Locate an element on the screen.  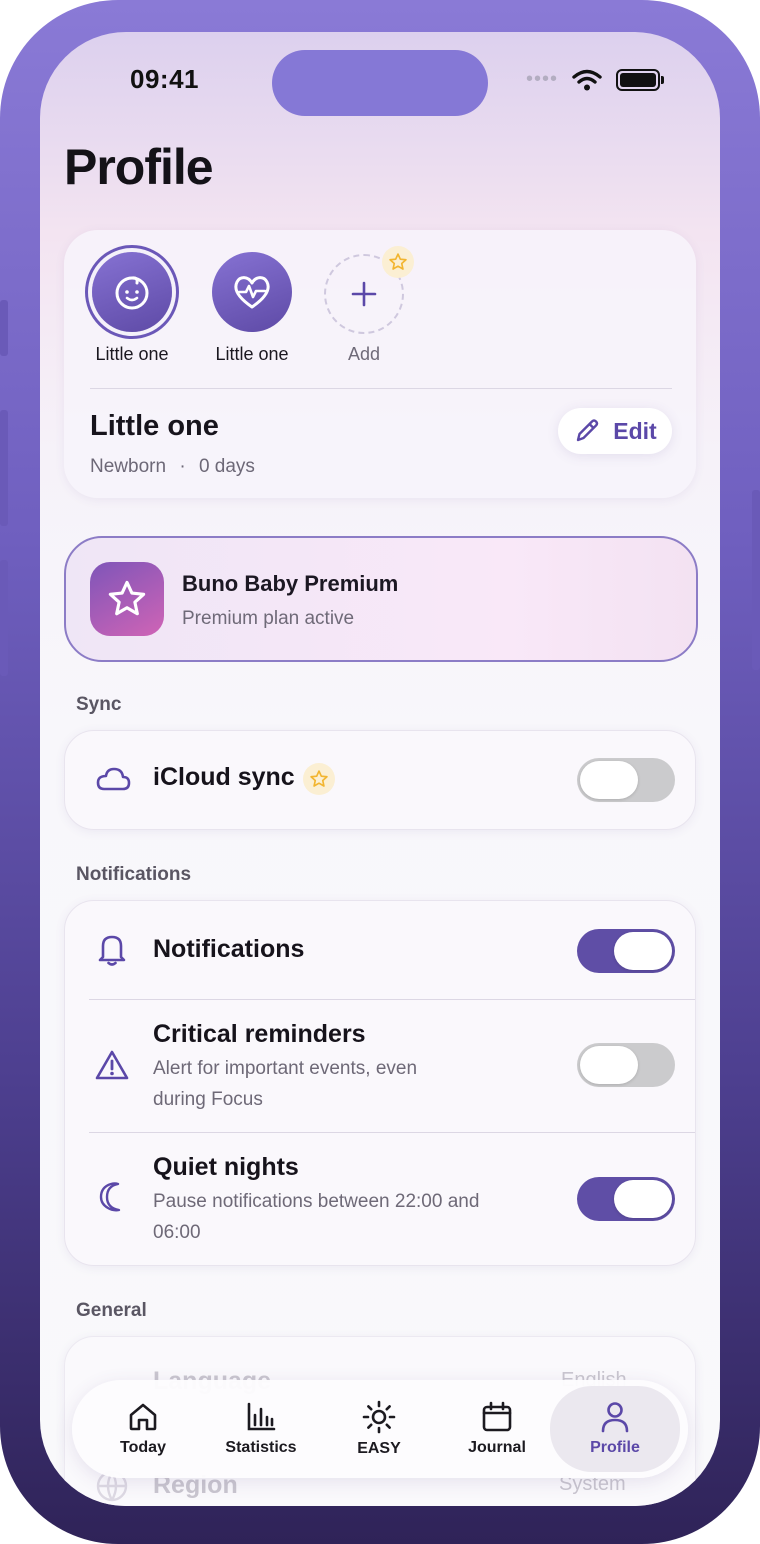
critical-reminders-desc-line1: Alert for important events, even is located at coordinates (285, 1068).